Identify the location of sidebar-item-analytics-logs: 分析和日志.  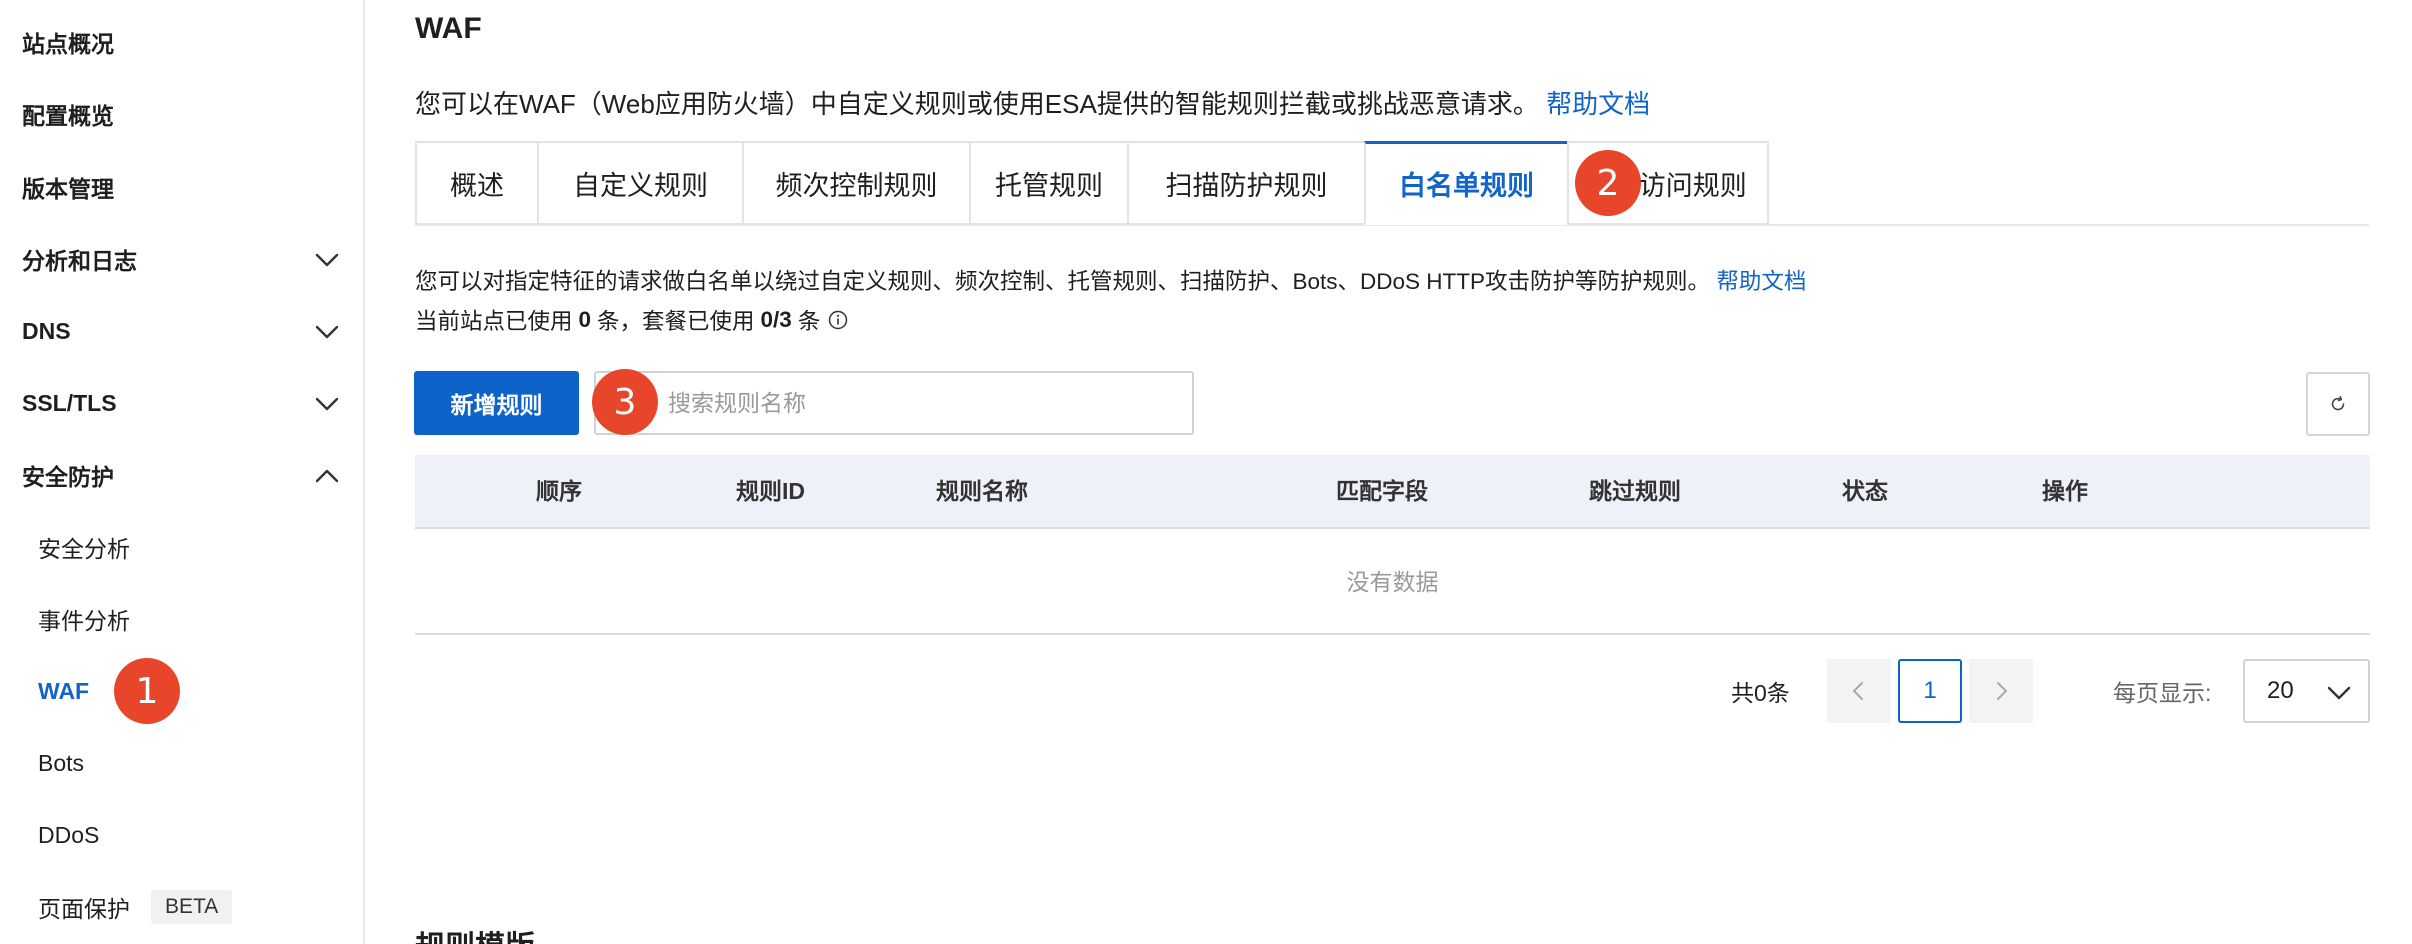
(181, 259).